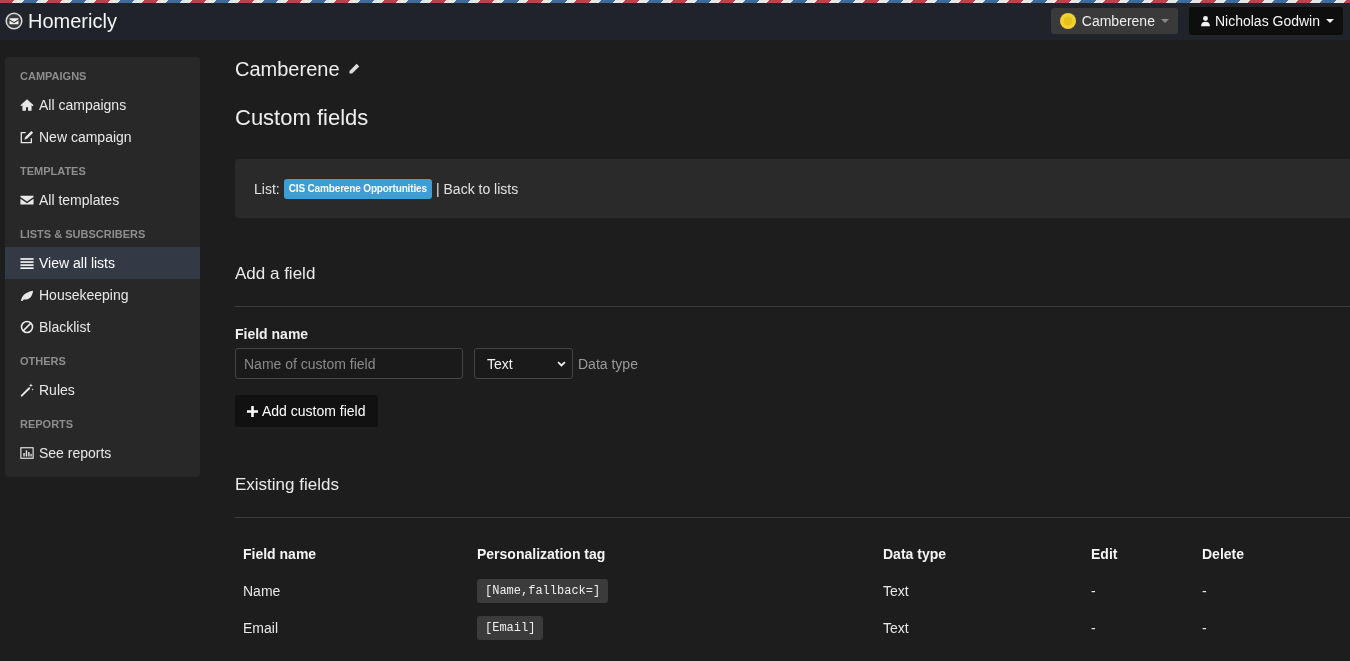 This screenshot has height=661, width=1350. What do you see at coordinates (14, 20) in the screenshot?
I see `envelope-logo-icon` at bounding box center [14, 20].